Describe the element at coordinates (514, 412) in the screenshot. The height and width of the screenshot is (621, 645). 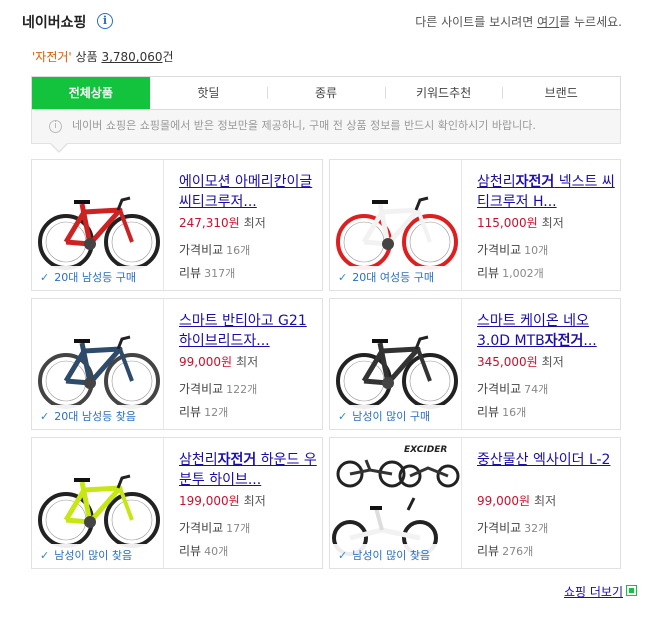
I see `review-number: 16개` at that location.